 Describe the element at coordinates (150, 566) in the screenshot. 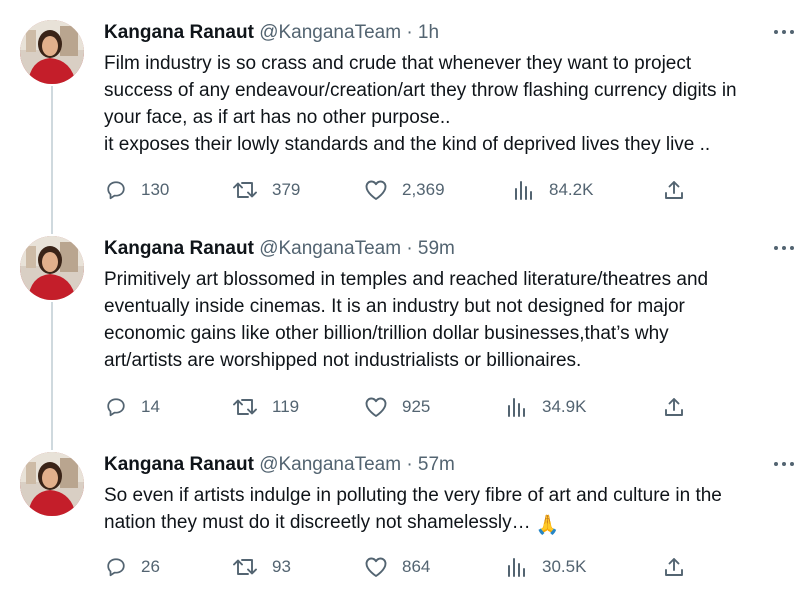

I see `reply-count: 26` at that location.